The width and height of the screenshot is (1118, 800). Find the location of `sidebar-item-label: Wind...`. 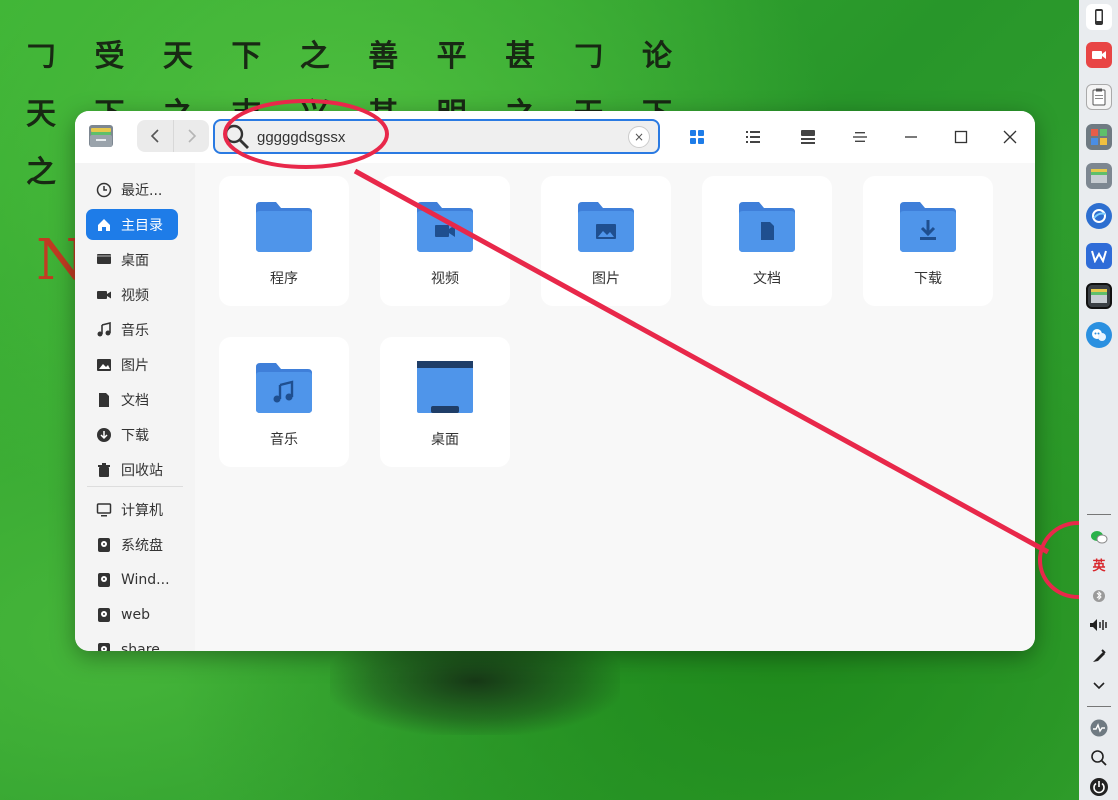

sidebar-item-label: Wind... is located at coordinates (145, 579).